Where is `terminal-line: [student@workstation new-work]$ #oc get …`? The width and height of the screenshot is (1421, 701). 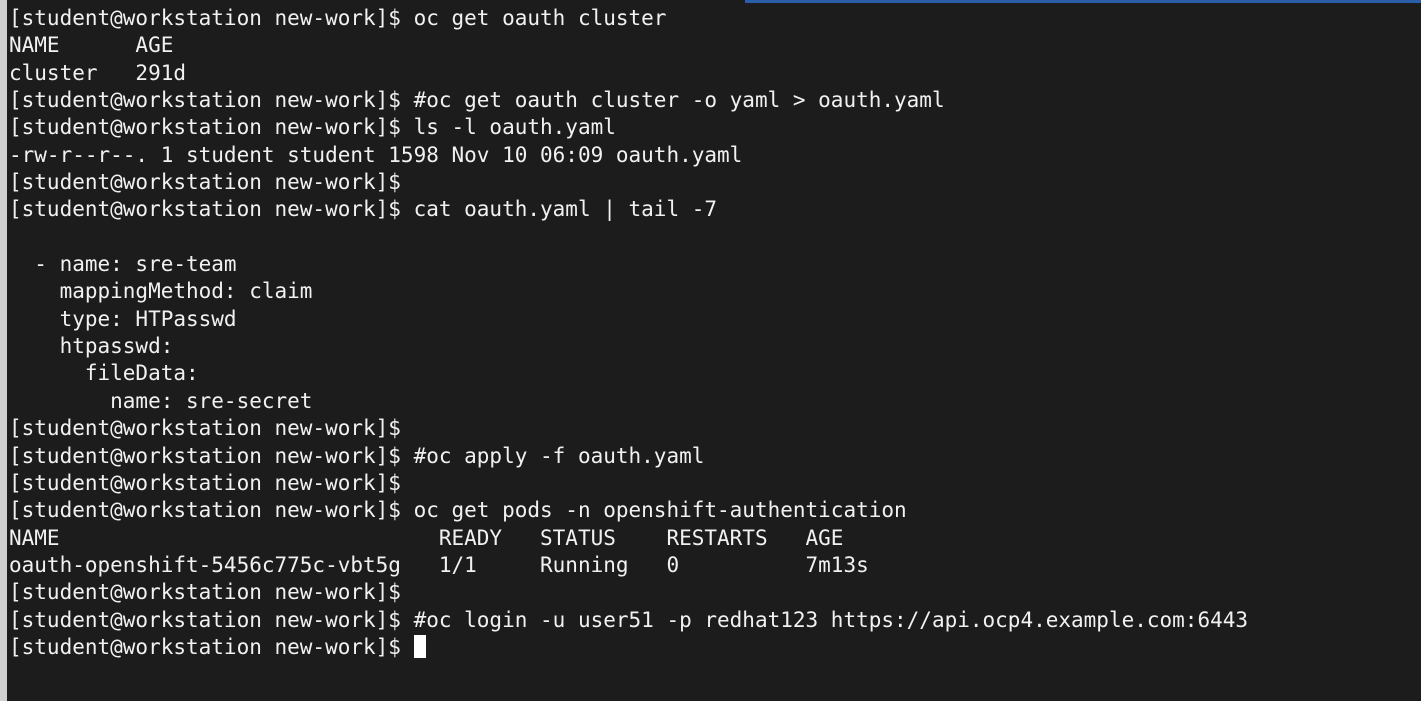
terminal-line: [student@workstation new-work]$ #oc get … is located at coordinates (477, 100).